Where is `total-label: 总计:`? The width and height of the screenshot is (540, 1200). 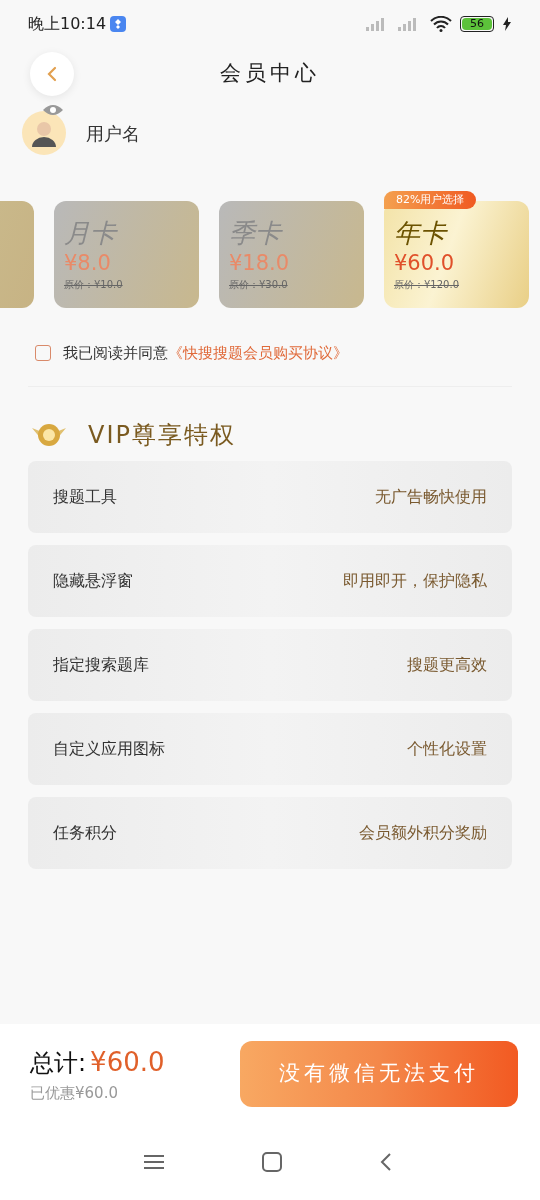 total-label: 总计: is located at coordinates (58, 1064).